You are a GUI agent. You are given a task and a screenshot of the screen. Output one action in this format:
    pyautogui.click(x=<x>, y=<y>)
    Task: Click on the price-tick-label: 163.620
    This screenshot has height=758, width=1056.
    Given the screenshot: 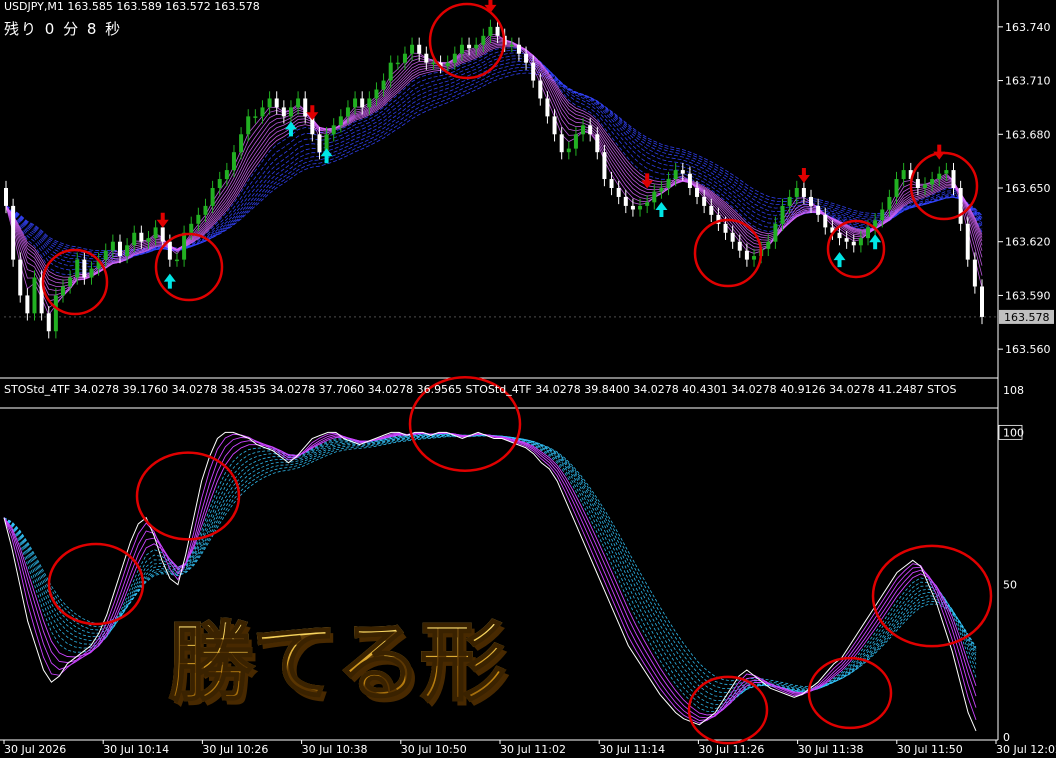 What is the action you would take?
    pyautogui.click(x=1028, y=242)
    